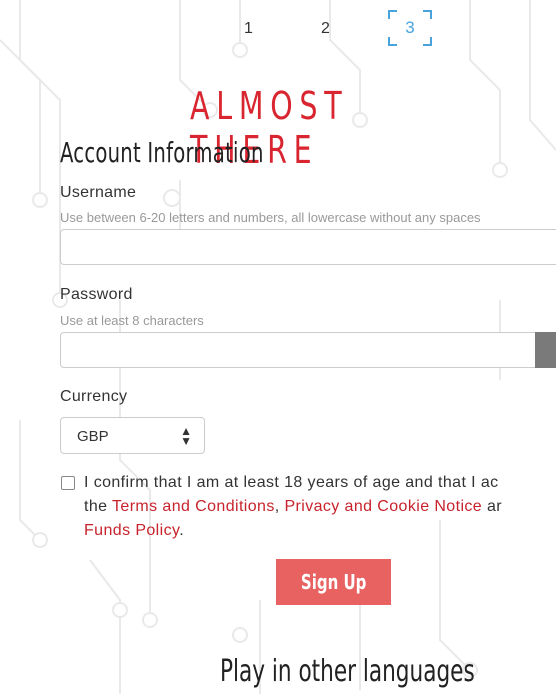  I want to click on currency-select: GBP ▲ ▼, so click(132, 435).